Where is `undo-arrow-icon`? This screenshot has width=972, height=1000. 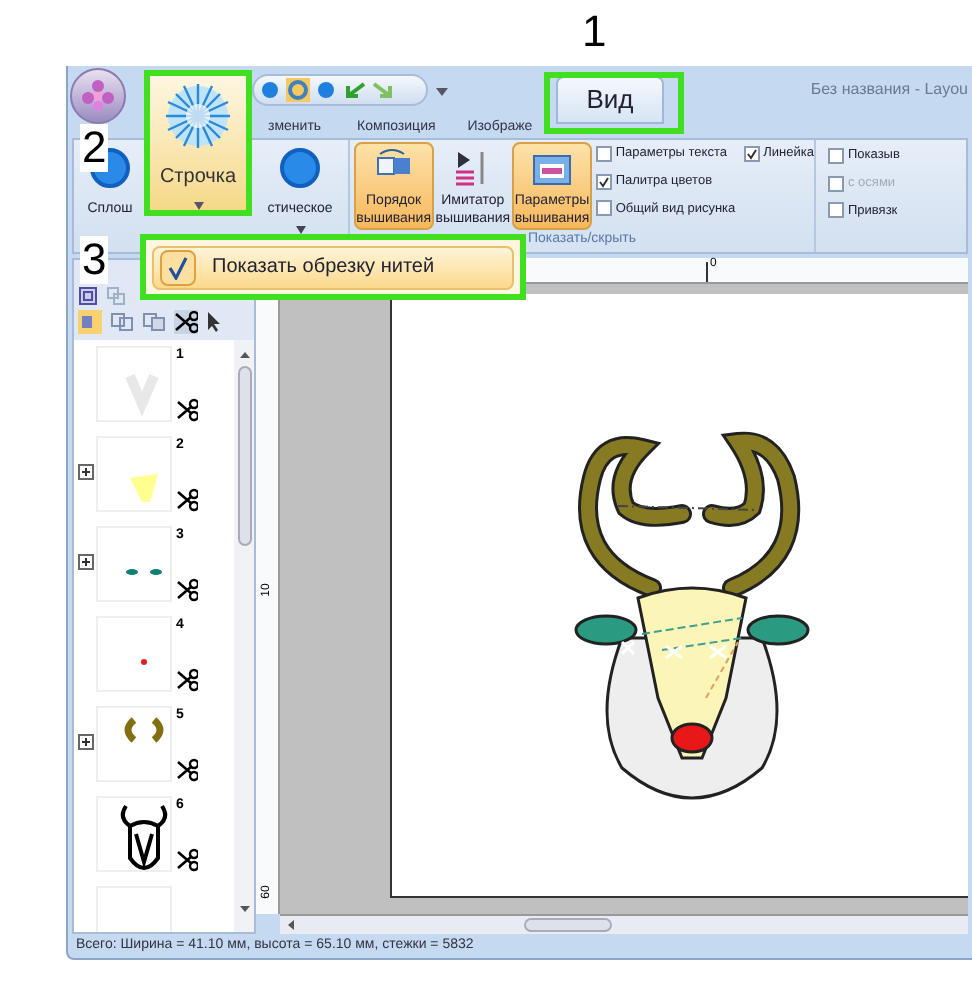
undo-arrow-icon is located at coordinates (354, 90).